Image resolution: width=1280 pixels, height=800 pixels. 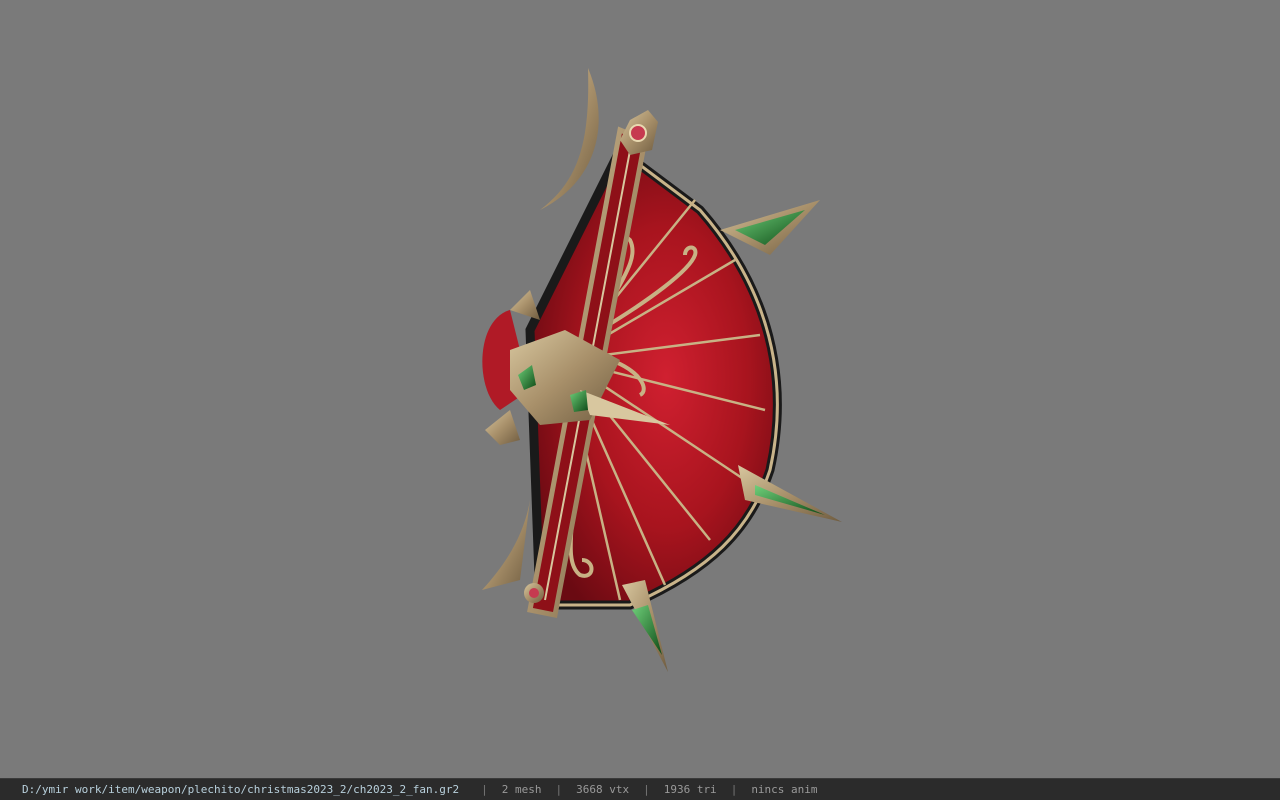 I want to click on mesh-count: 2 mesh, so click(x=521, y=789).